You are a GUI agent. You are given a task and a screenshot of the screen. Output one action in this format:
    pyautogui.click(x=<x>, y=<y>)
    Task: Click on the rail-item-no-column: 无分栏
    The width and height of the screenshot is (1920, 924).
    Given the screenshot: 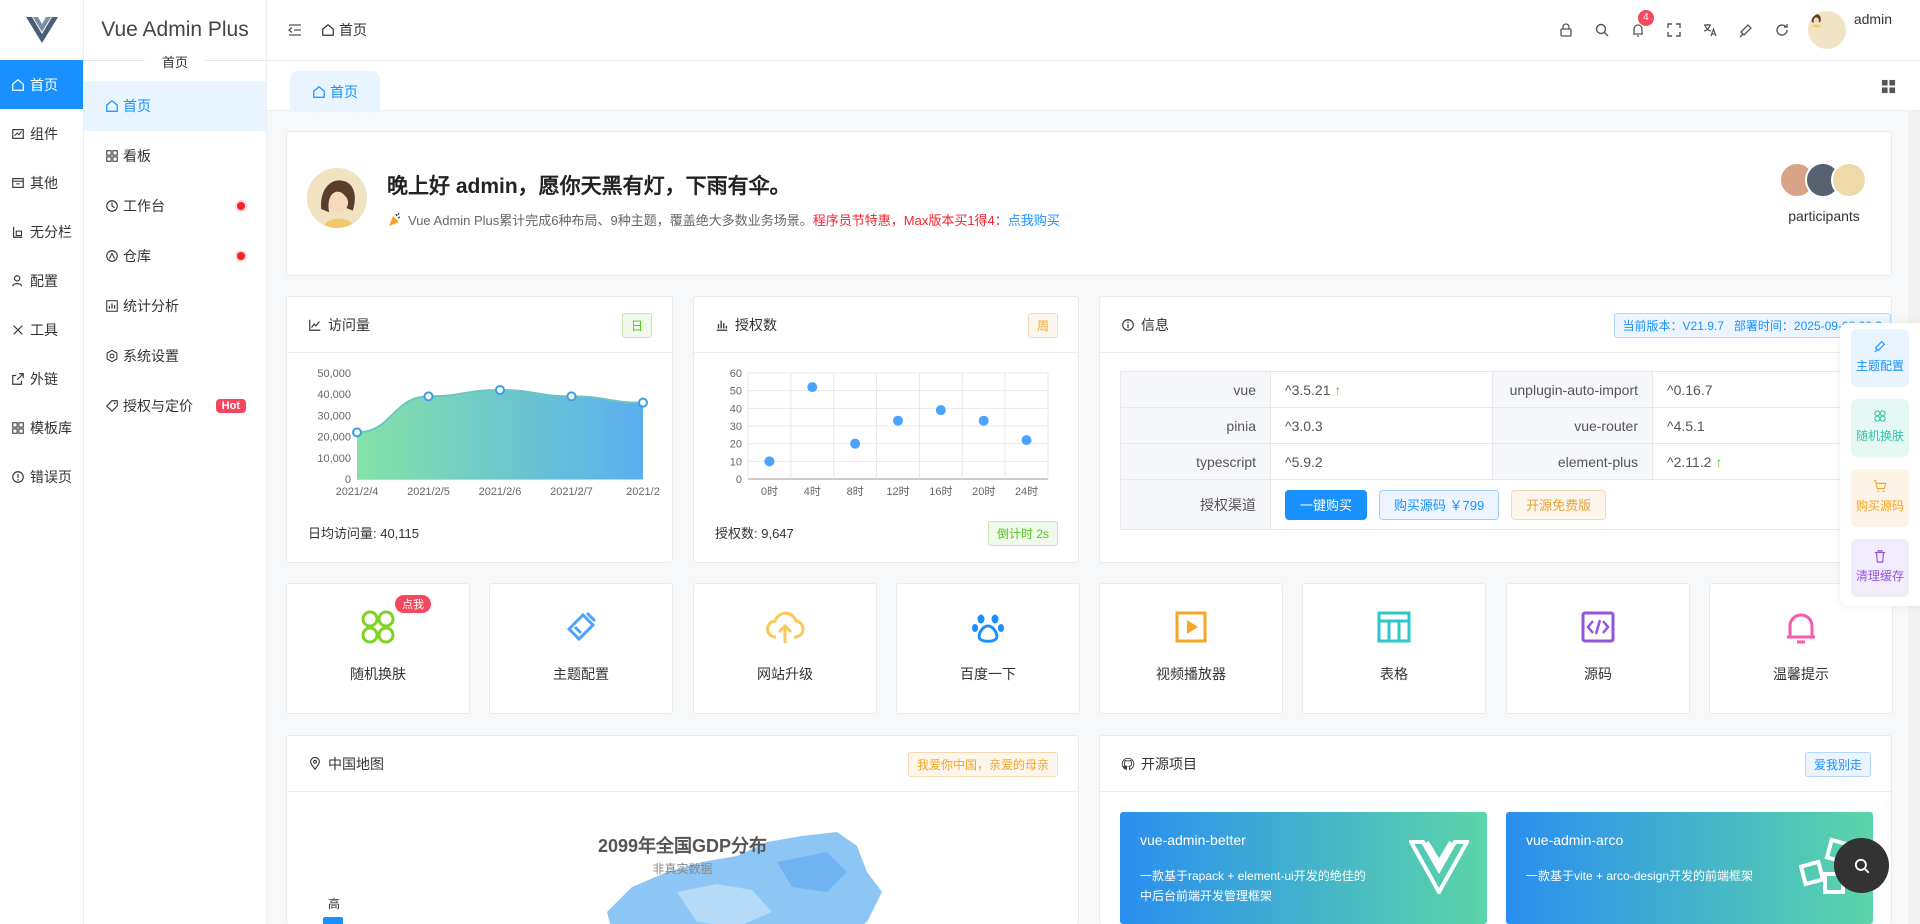 What is the action you would take?
    pyautogui.click(x=41, y=231)
    